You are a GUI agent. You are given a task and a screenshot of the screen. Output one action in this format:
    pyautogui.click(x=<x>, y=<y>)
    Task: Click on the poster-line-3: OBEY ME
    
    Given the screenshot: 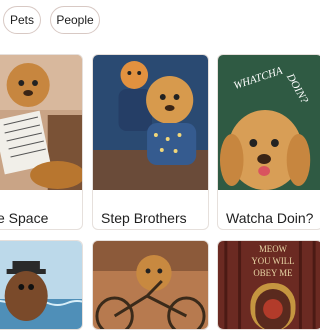 What is the action you would take?
    pyautogui.click(x=272, y=273)
    